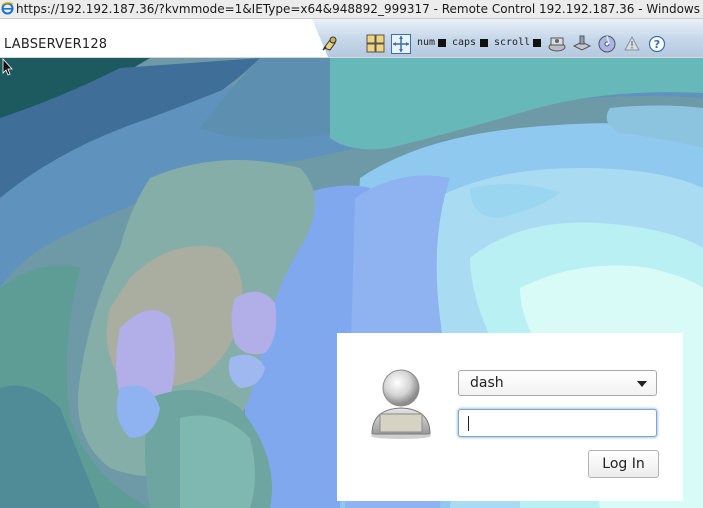 This screenshot has height=508, width=703. Describe the element at coordinates (512, 42) in the screenshot. I see `scroll-lock-label: scroll` at that location.